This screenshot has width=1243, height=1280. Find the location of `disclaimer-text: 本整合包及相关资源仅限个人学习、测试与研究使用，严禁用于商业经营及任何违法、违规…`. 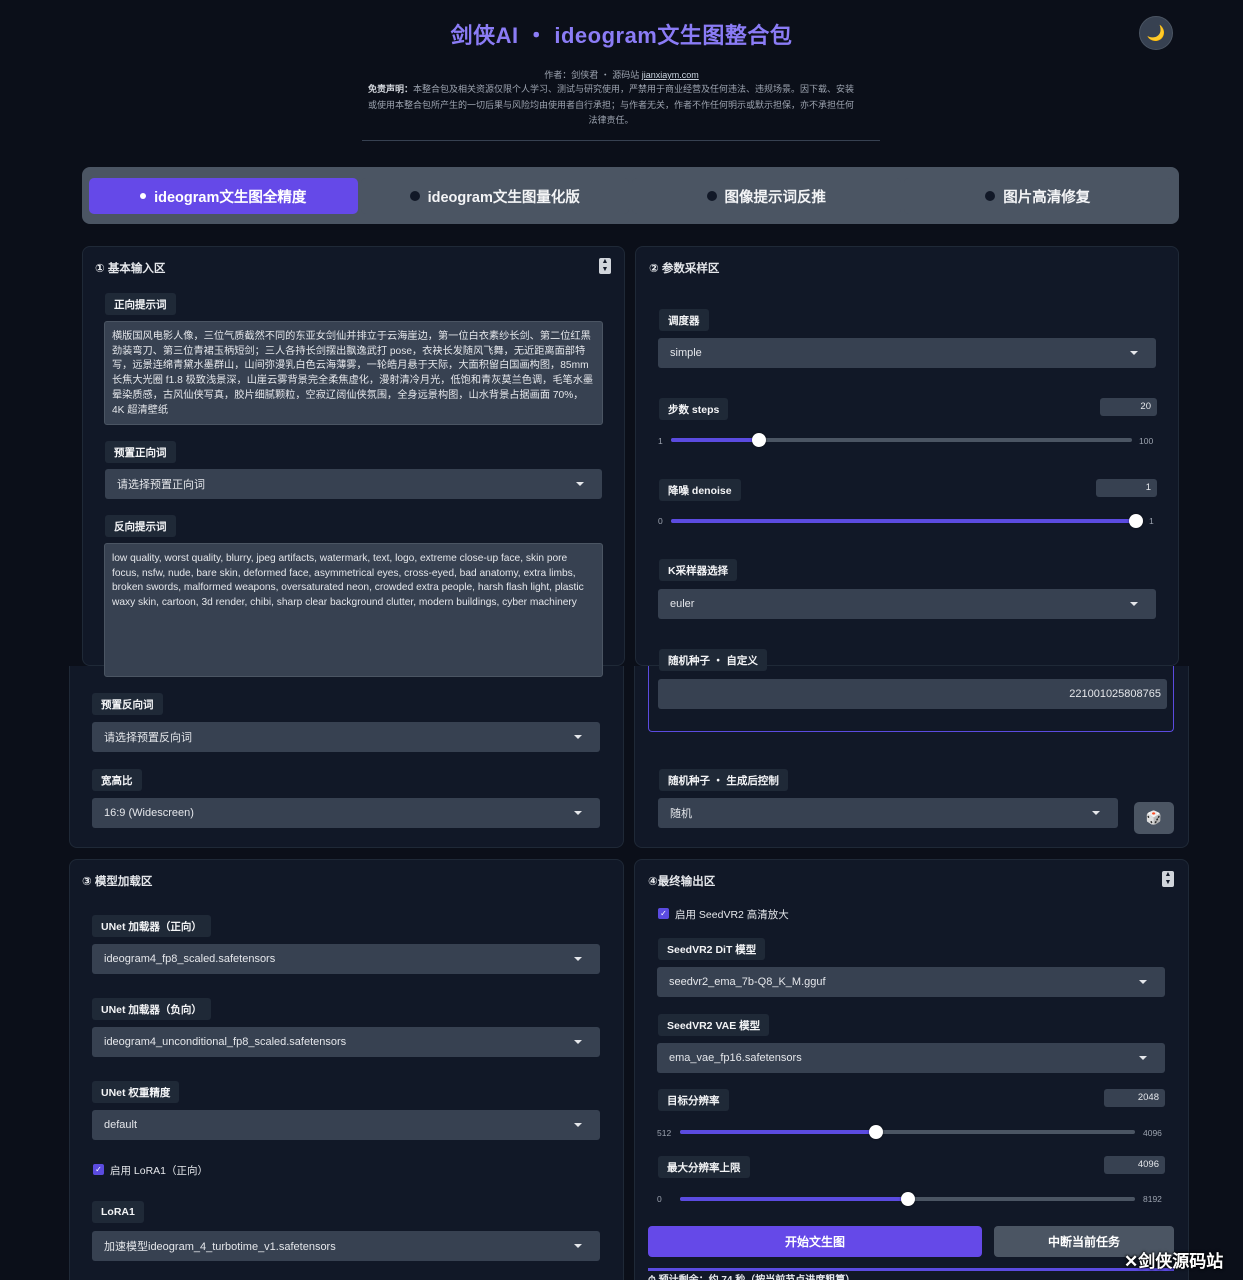

disclaimer-text: 本整合包及相关资源仅限个人学习、测试与研究使用，严禁用于商业经营及任何违法、违规… is located at coordinates (611, 104).